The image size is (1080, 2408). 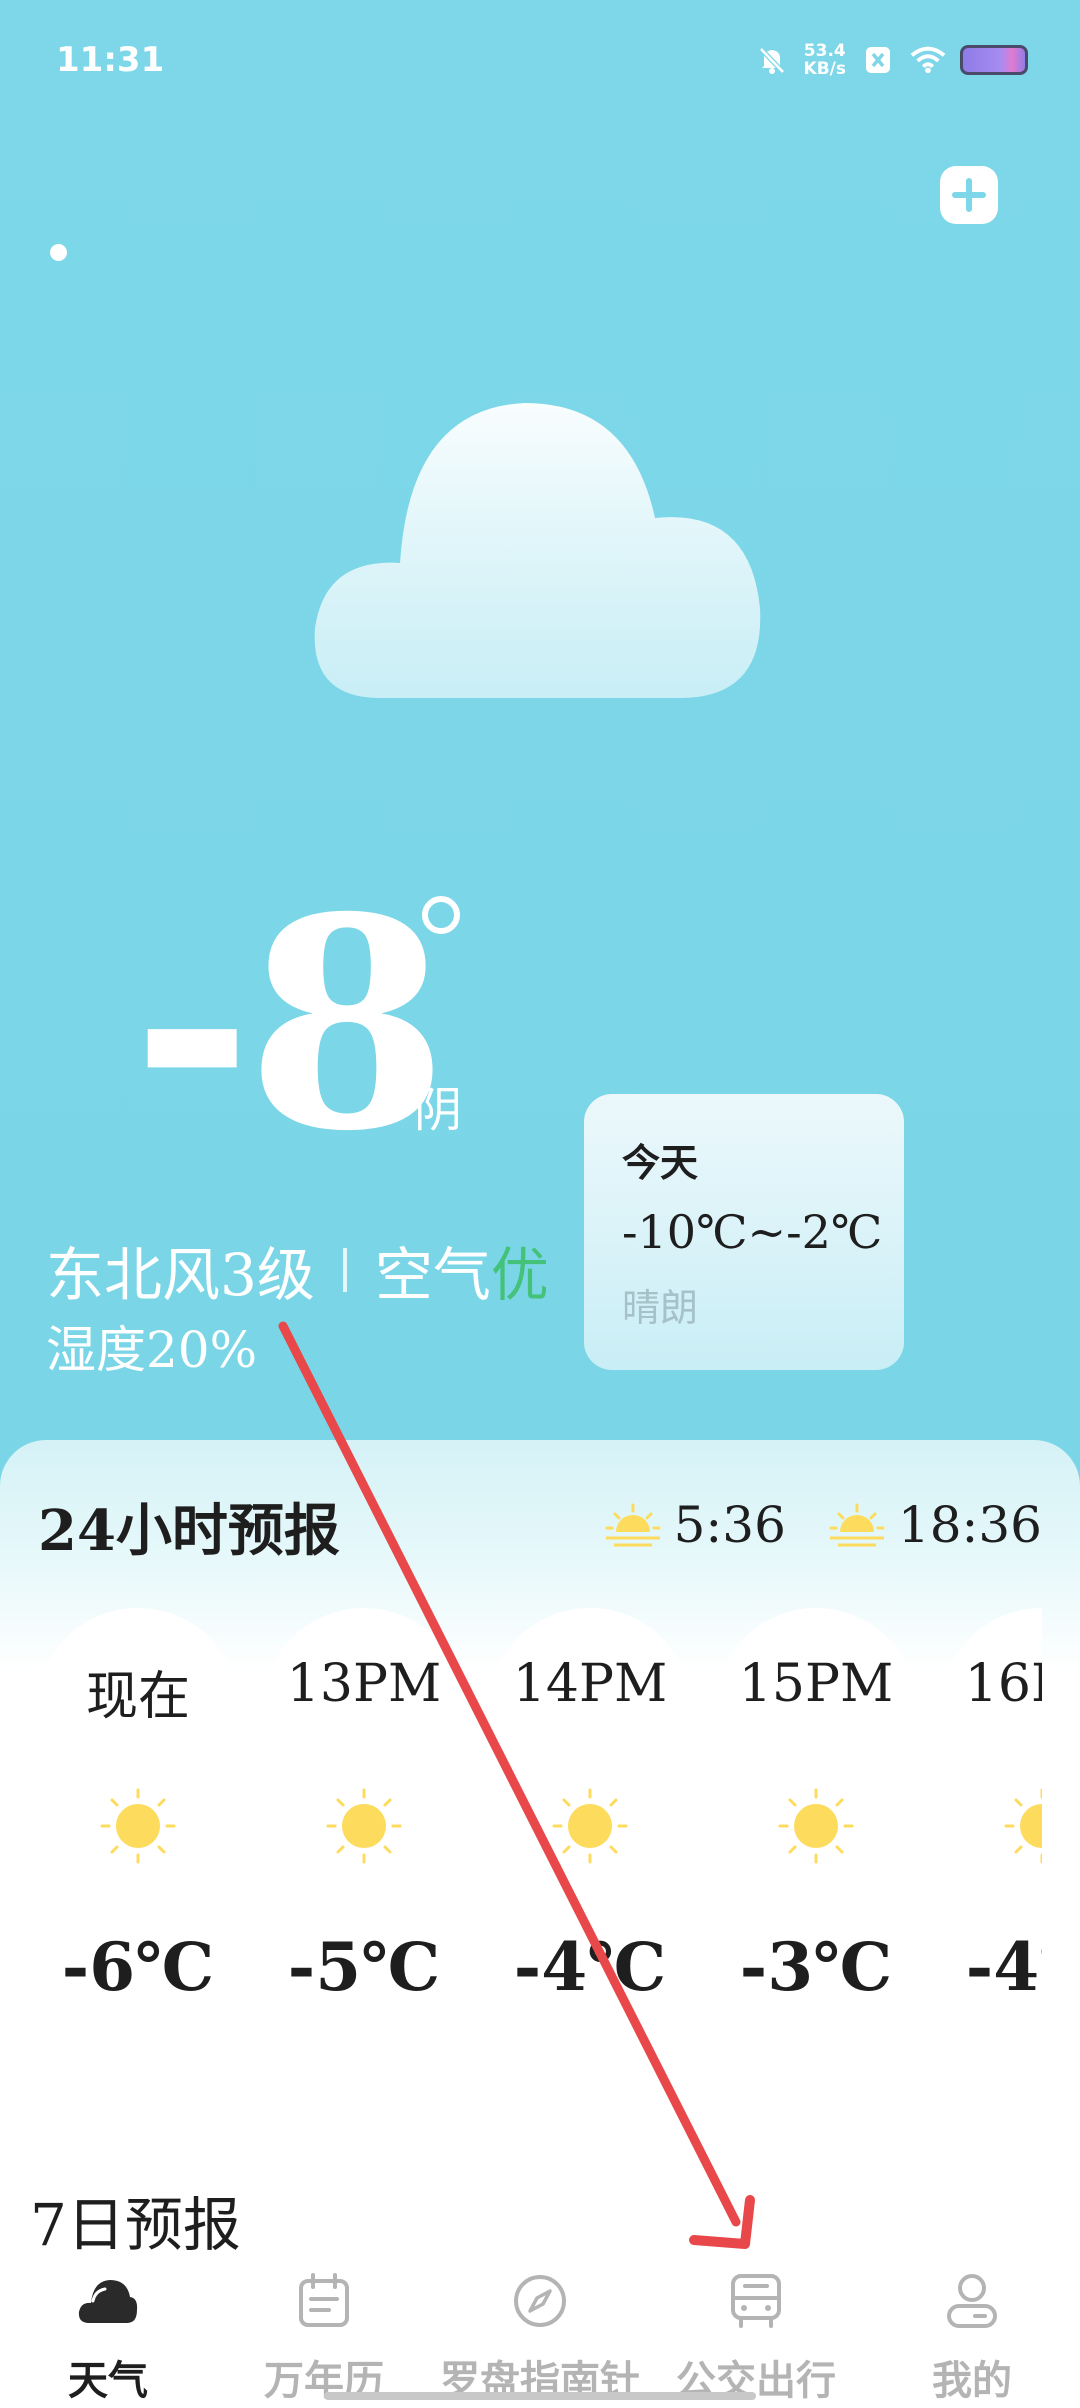 What do you see at coordinates (540, 2396) in the screenshot?
I see `home-indicator` at bounding box center [540, 2396].